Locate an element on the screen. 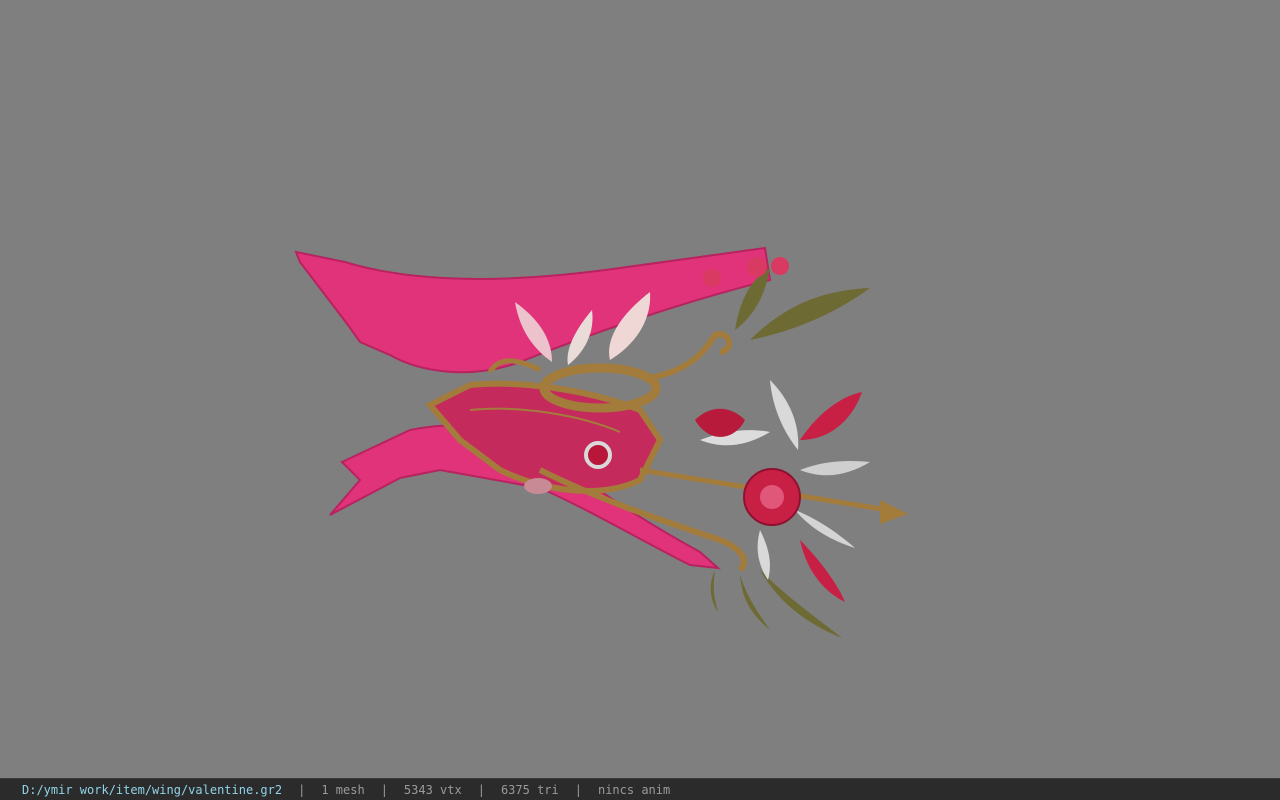  animation-status-label: nincs anim is located at coordinates (634, 789).